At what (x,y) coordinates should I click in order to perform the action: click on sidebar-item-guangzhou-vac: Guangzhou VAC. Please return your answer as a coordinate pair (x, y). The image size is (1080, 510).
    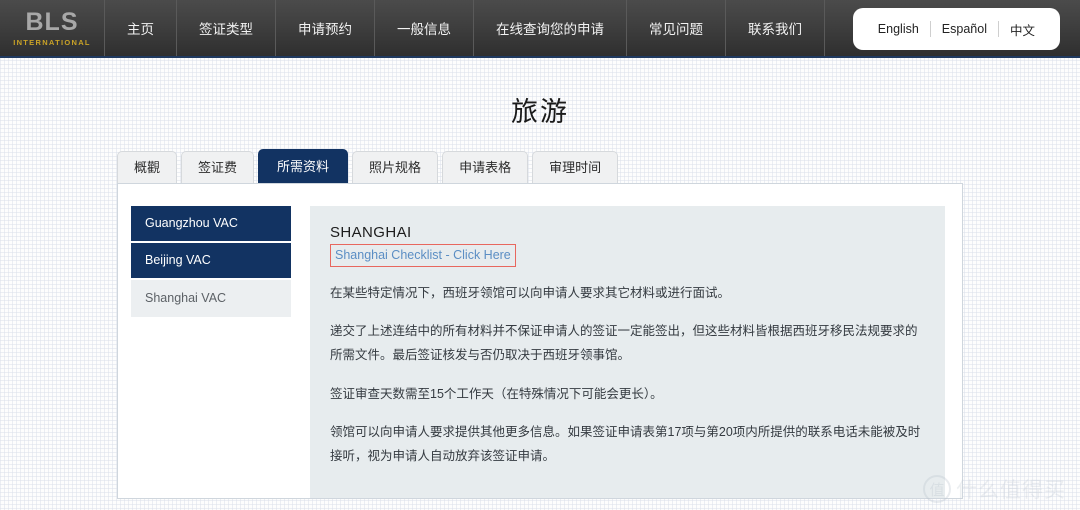
    Looking at the image, I should click on (211, 224).